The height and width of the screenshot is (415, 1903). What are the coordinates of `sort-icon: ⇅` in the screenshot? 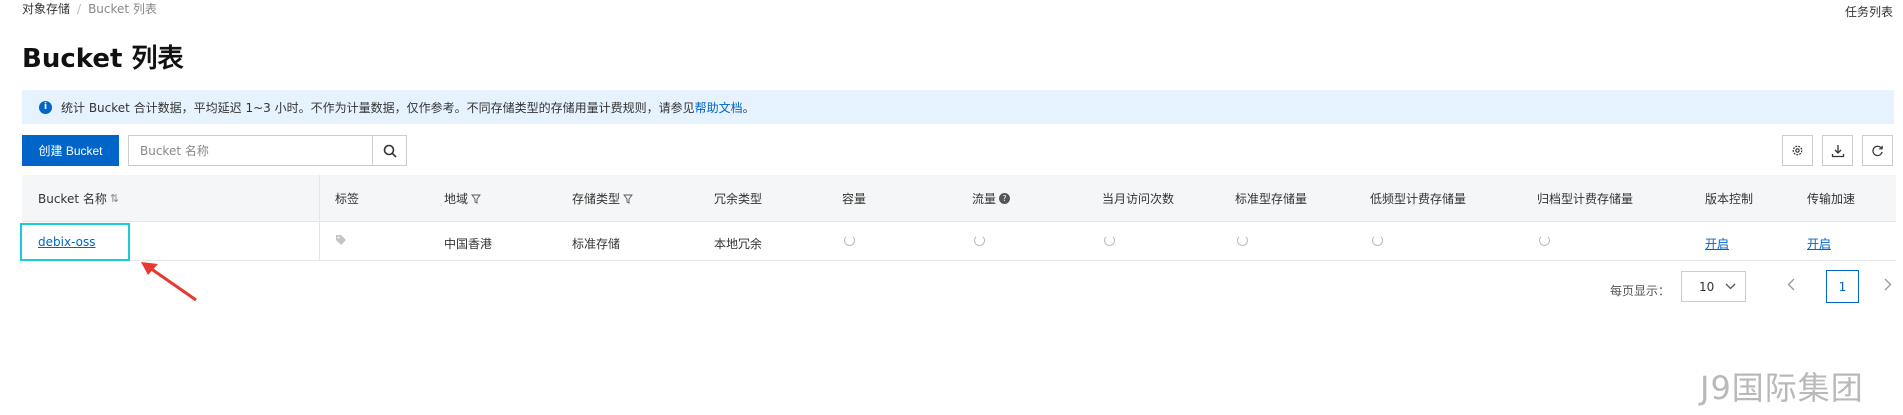 It's located at (114, 198).